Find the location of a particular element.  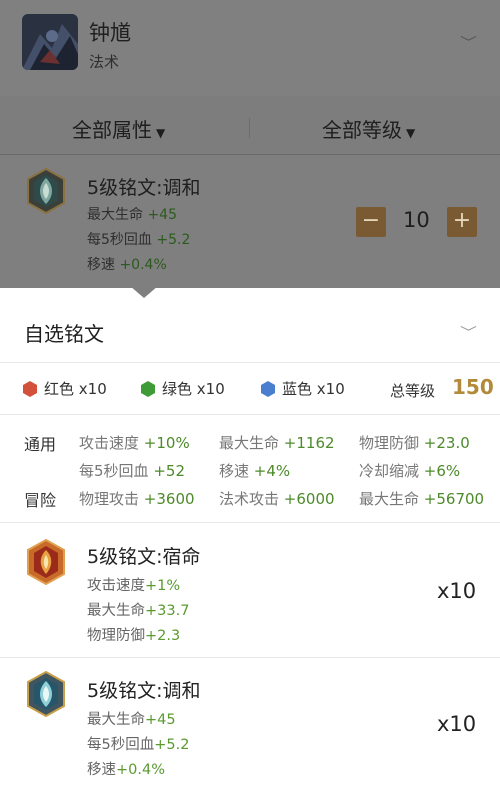

decrement-button: − is located at coordinates (371, 222).